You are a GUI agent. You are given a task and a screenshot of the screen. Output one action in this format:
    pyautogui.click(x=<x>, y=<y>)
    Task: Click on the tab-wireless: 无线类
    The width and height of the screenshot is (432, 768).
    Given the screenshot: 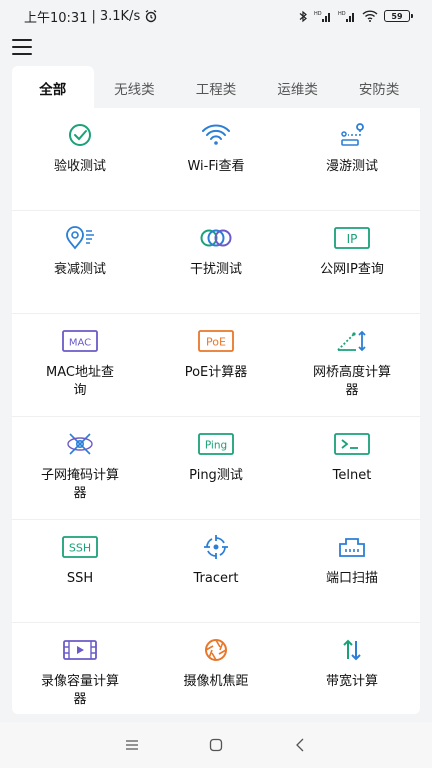 What is the action you would take?
    pyautogui.click(x=135, y=88)
    